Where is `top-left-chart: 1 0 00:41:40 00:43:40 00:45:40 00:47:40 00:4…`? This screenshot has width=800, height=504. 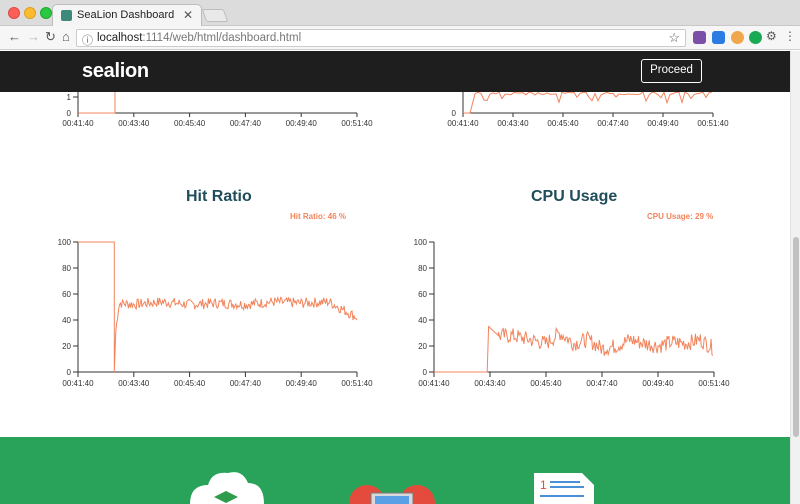
top-left-chart: 1 0 00:41:40 00:43:40 00:45:40 00:47:40 00:4… is located at coordinates (217, 110).